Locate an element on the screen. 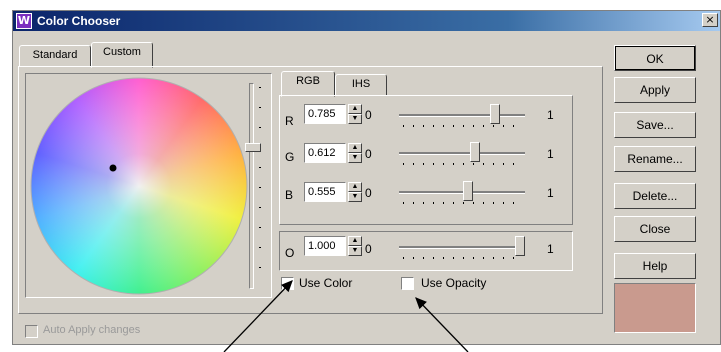 The image size is (721, 352). arrow-to-use-opacity is located at coordinates (442, 324).